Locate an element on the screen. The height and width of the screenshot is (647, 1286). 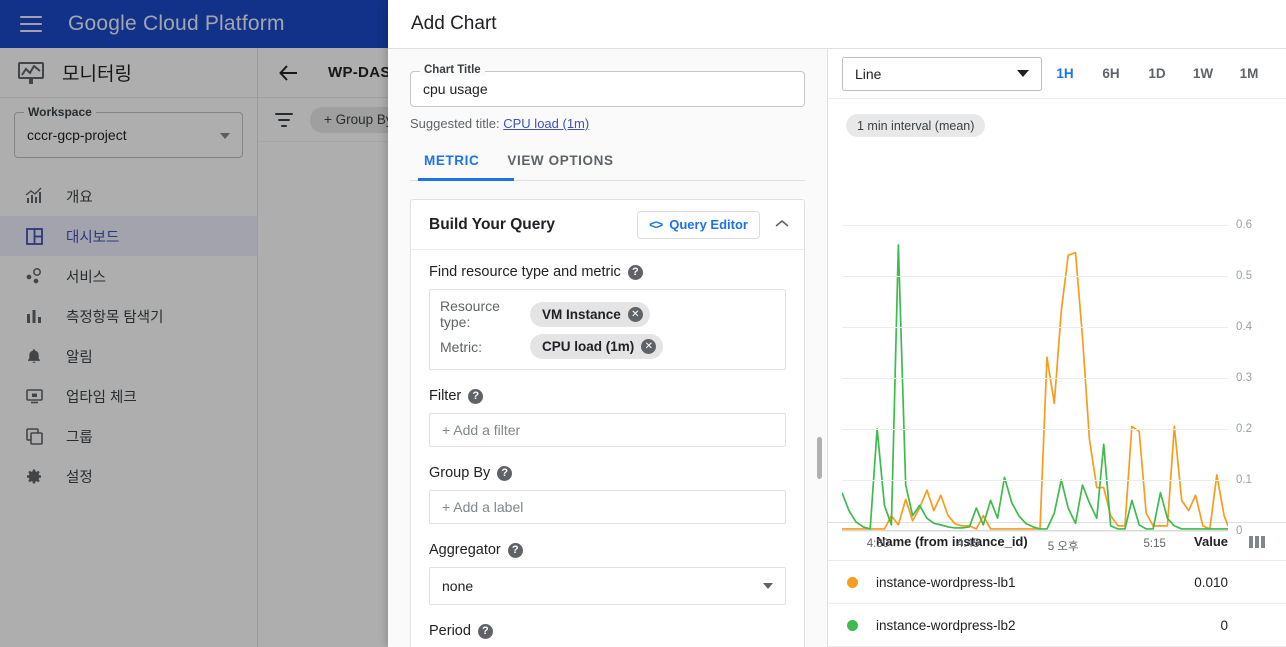
filter-label-row: Filter ? is located at coordinates (607, 396).